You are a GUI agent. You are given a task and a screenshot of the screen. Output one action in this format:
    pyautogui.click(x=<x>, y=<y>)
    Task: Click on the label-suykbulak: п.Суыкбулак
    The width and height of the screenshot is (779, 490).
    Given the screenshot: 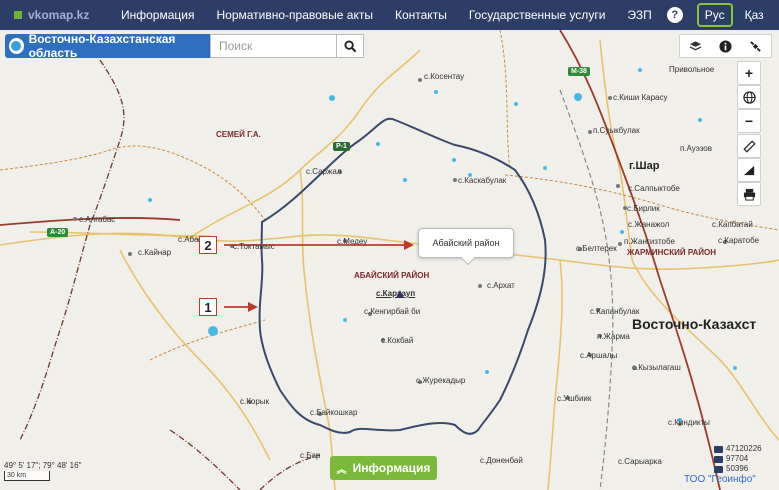 What is the action you would take?
    pyautogui.click(x=616, y=130)
    